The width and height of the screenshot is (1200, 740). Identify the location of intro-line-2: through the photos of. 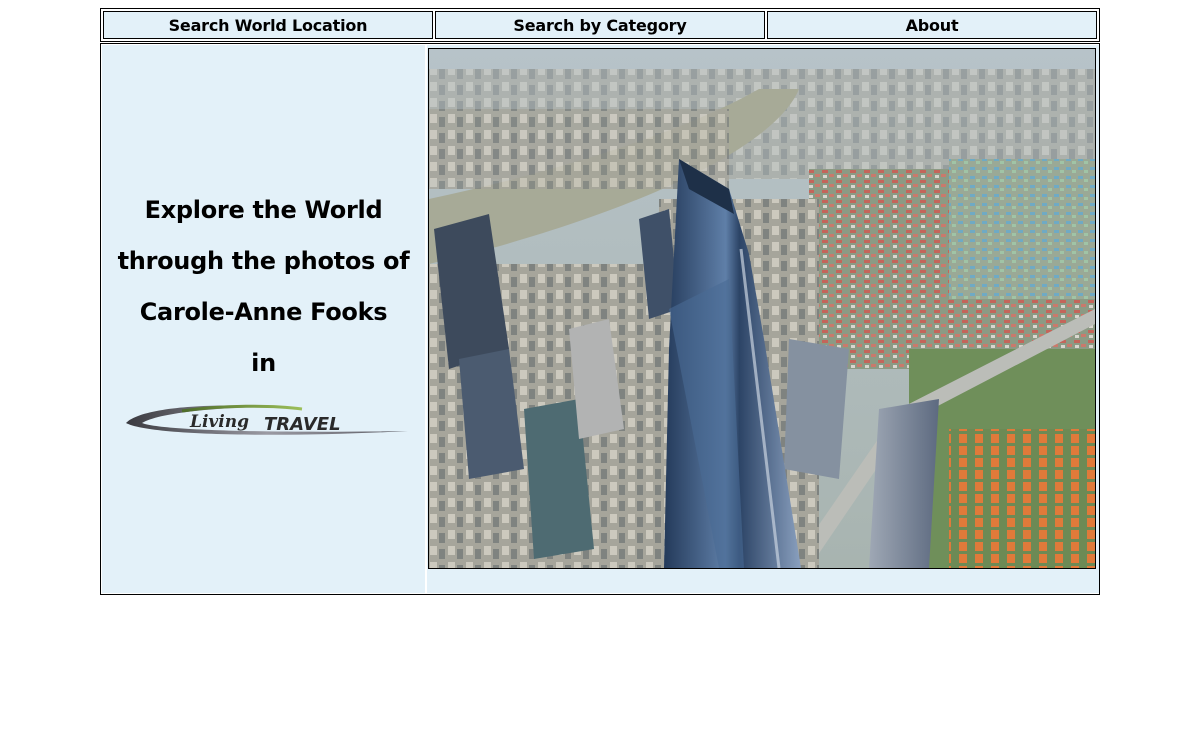
(263, 261).